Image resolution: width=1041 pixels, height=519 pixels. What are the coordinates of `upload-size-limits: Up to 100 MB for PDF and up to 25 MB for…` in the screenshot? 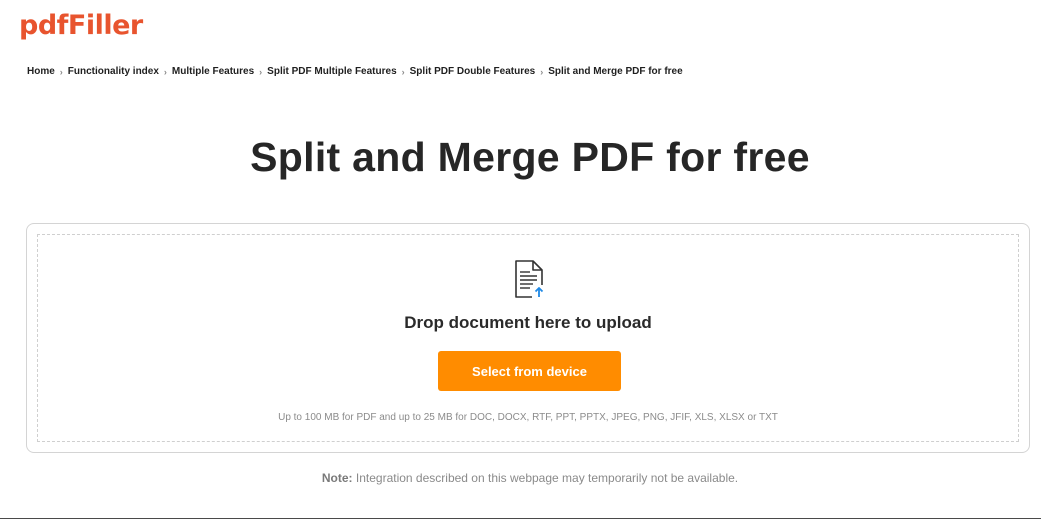 It's located at (528, 417).